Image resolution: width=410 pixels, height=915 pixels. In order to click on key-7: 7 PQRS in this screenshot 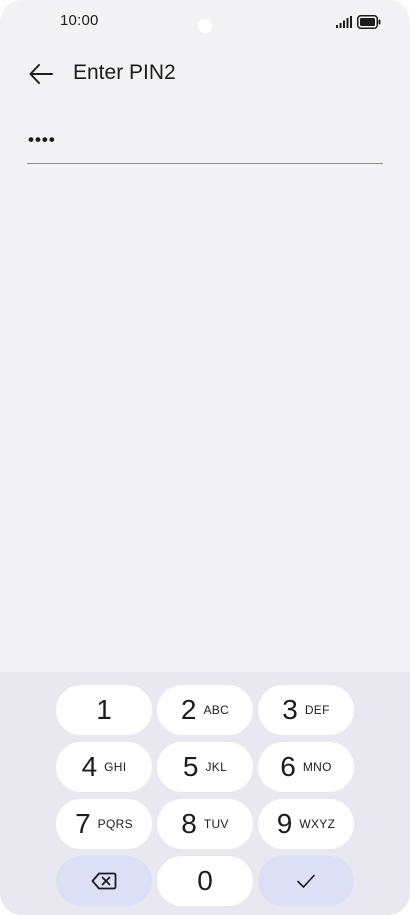, I will do `click(104, 824)`.